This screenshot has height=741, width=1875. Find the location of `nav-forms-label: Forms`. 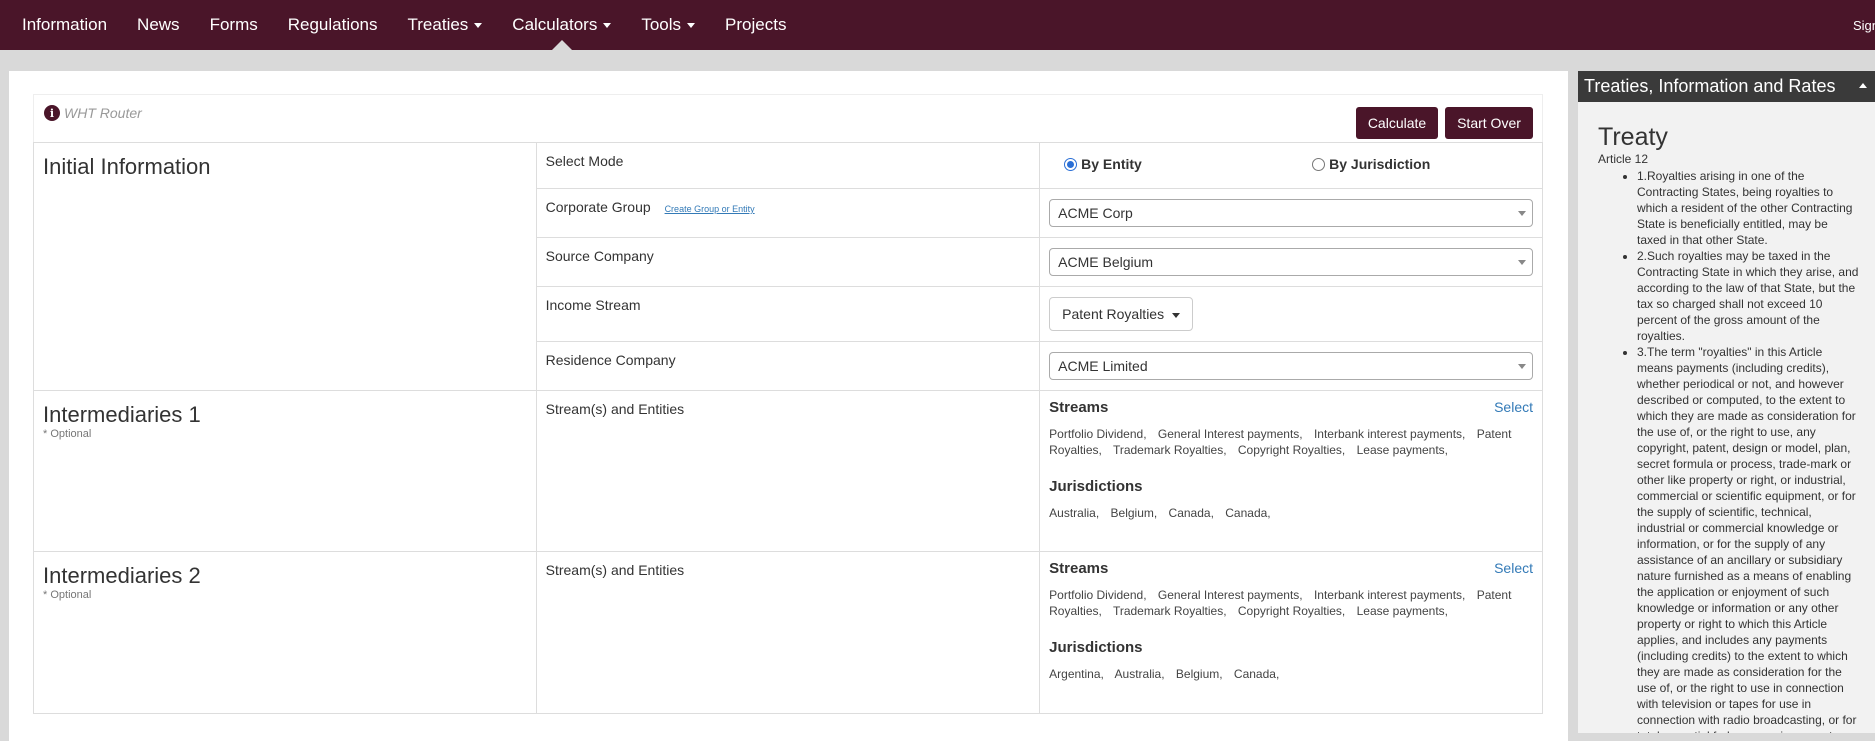

nav-forms-label: Forms is located at coordinates (233, 24).